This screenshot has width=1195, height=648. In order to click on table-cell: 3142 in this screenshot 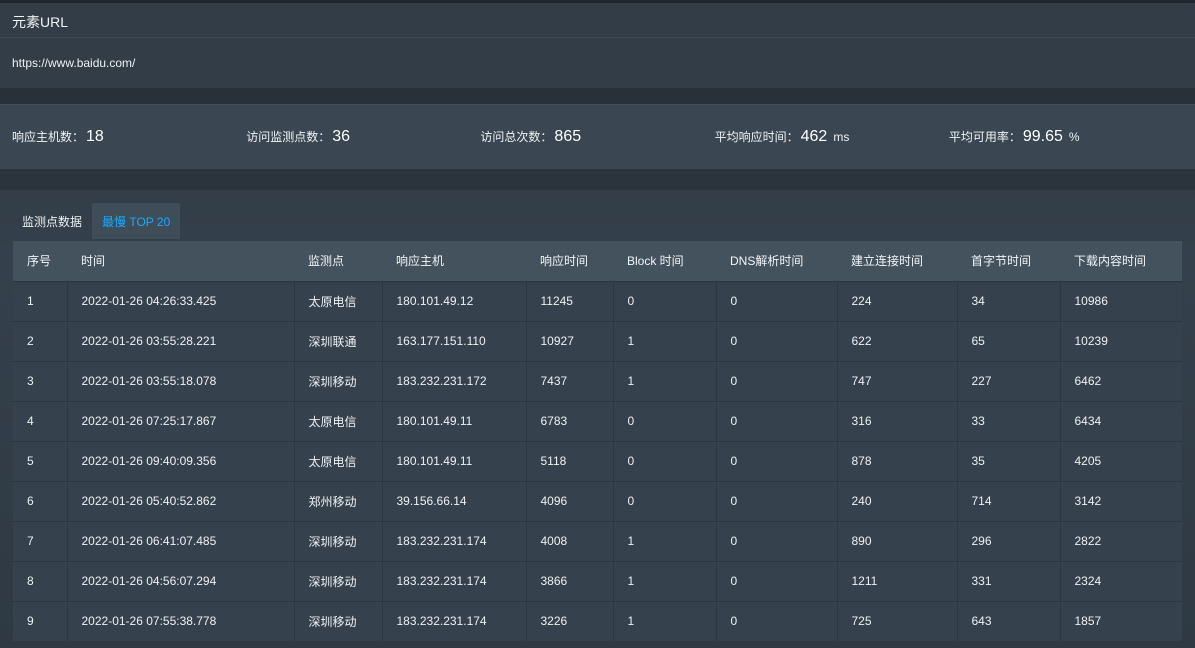, I will do `click(1088, 501)`.